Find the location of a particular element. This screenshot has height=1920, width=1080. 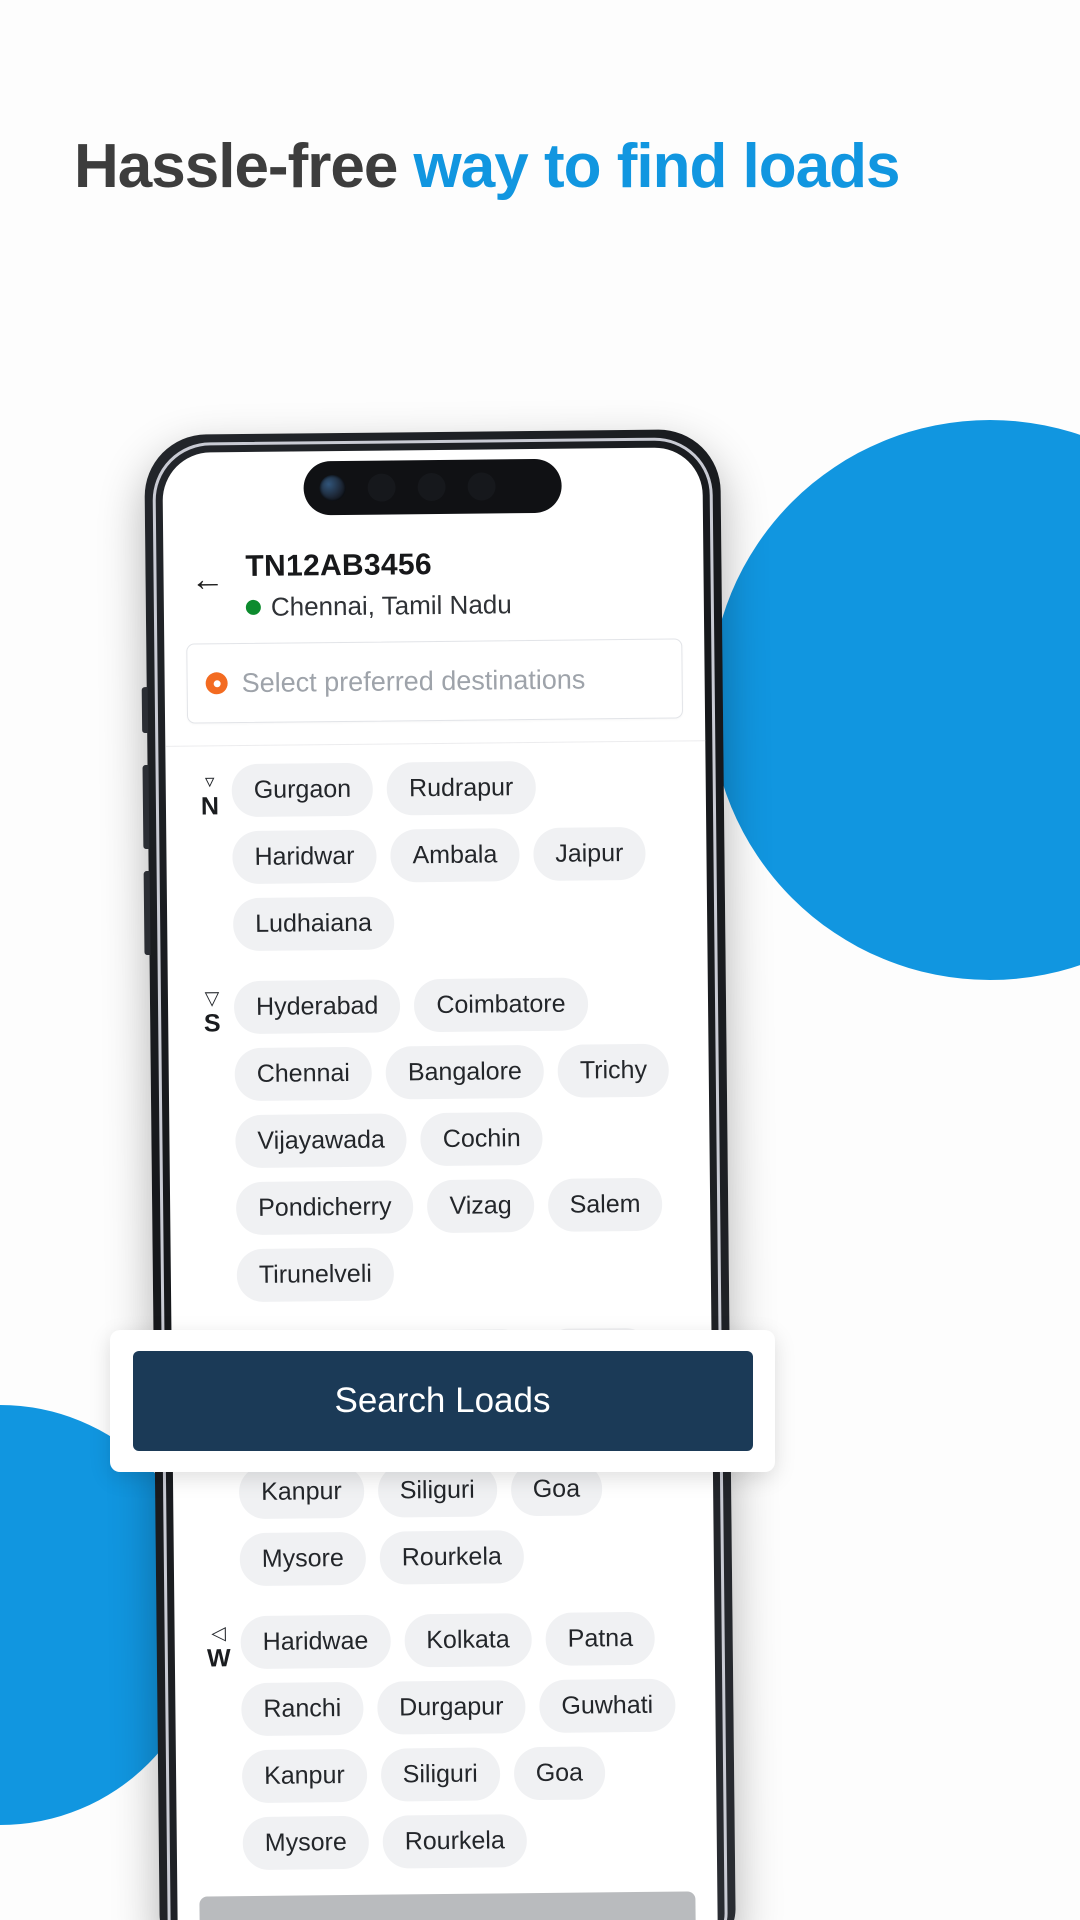

current-location-label: Chennai, Tamil Nadu is located at coordinates (391, 605).